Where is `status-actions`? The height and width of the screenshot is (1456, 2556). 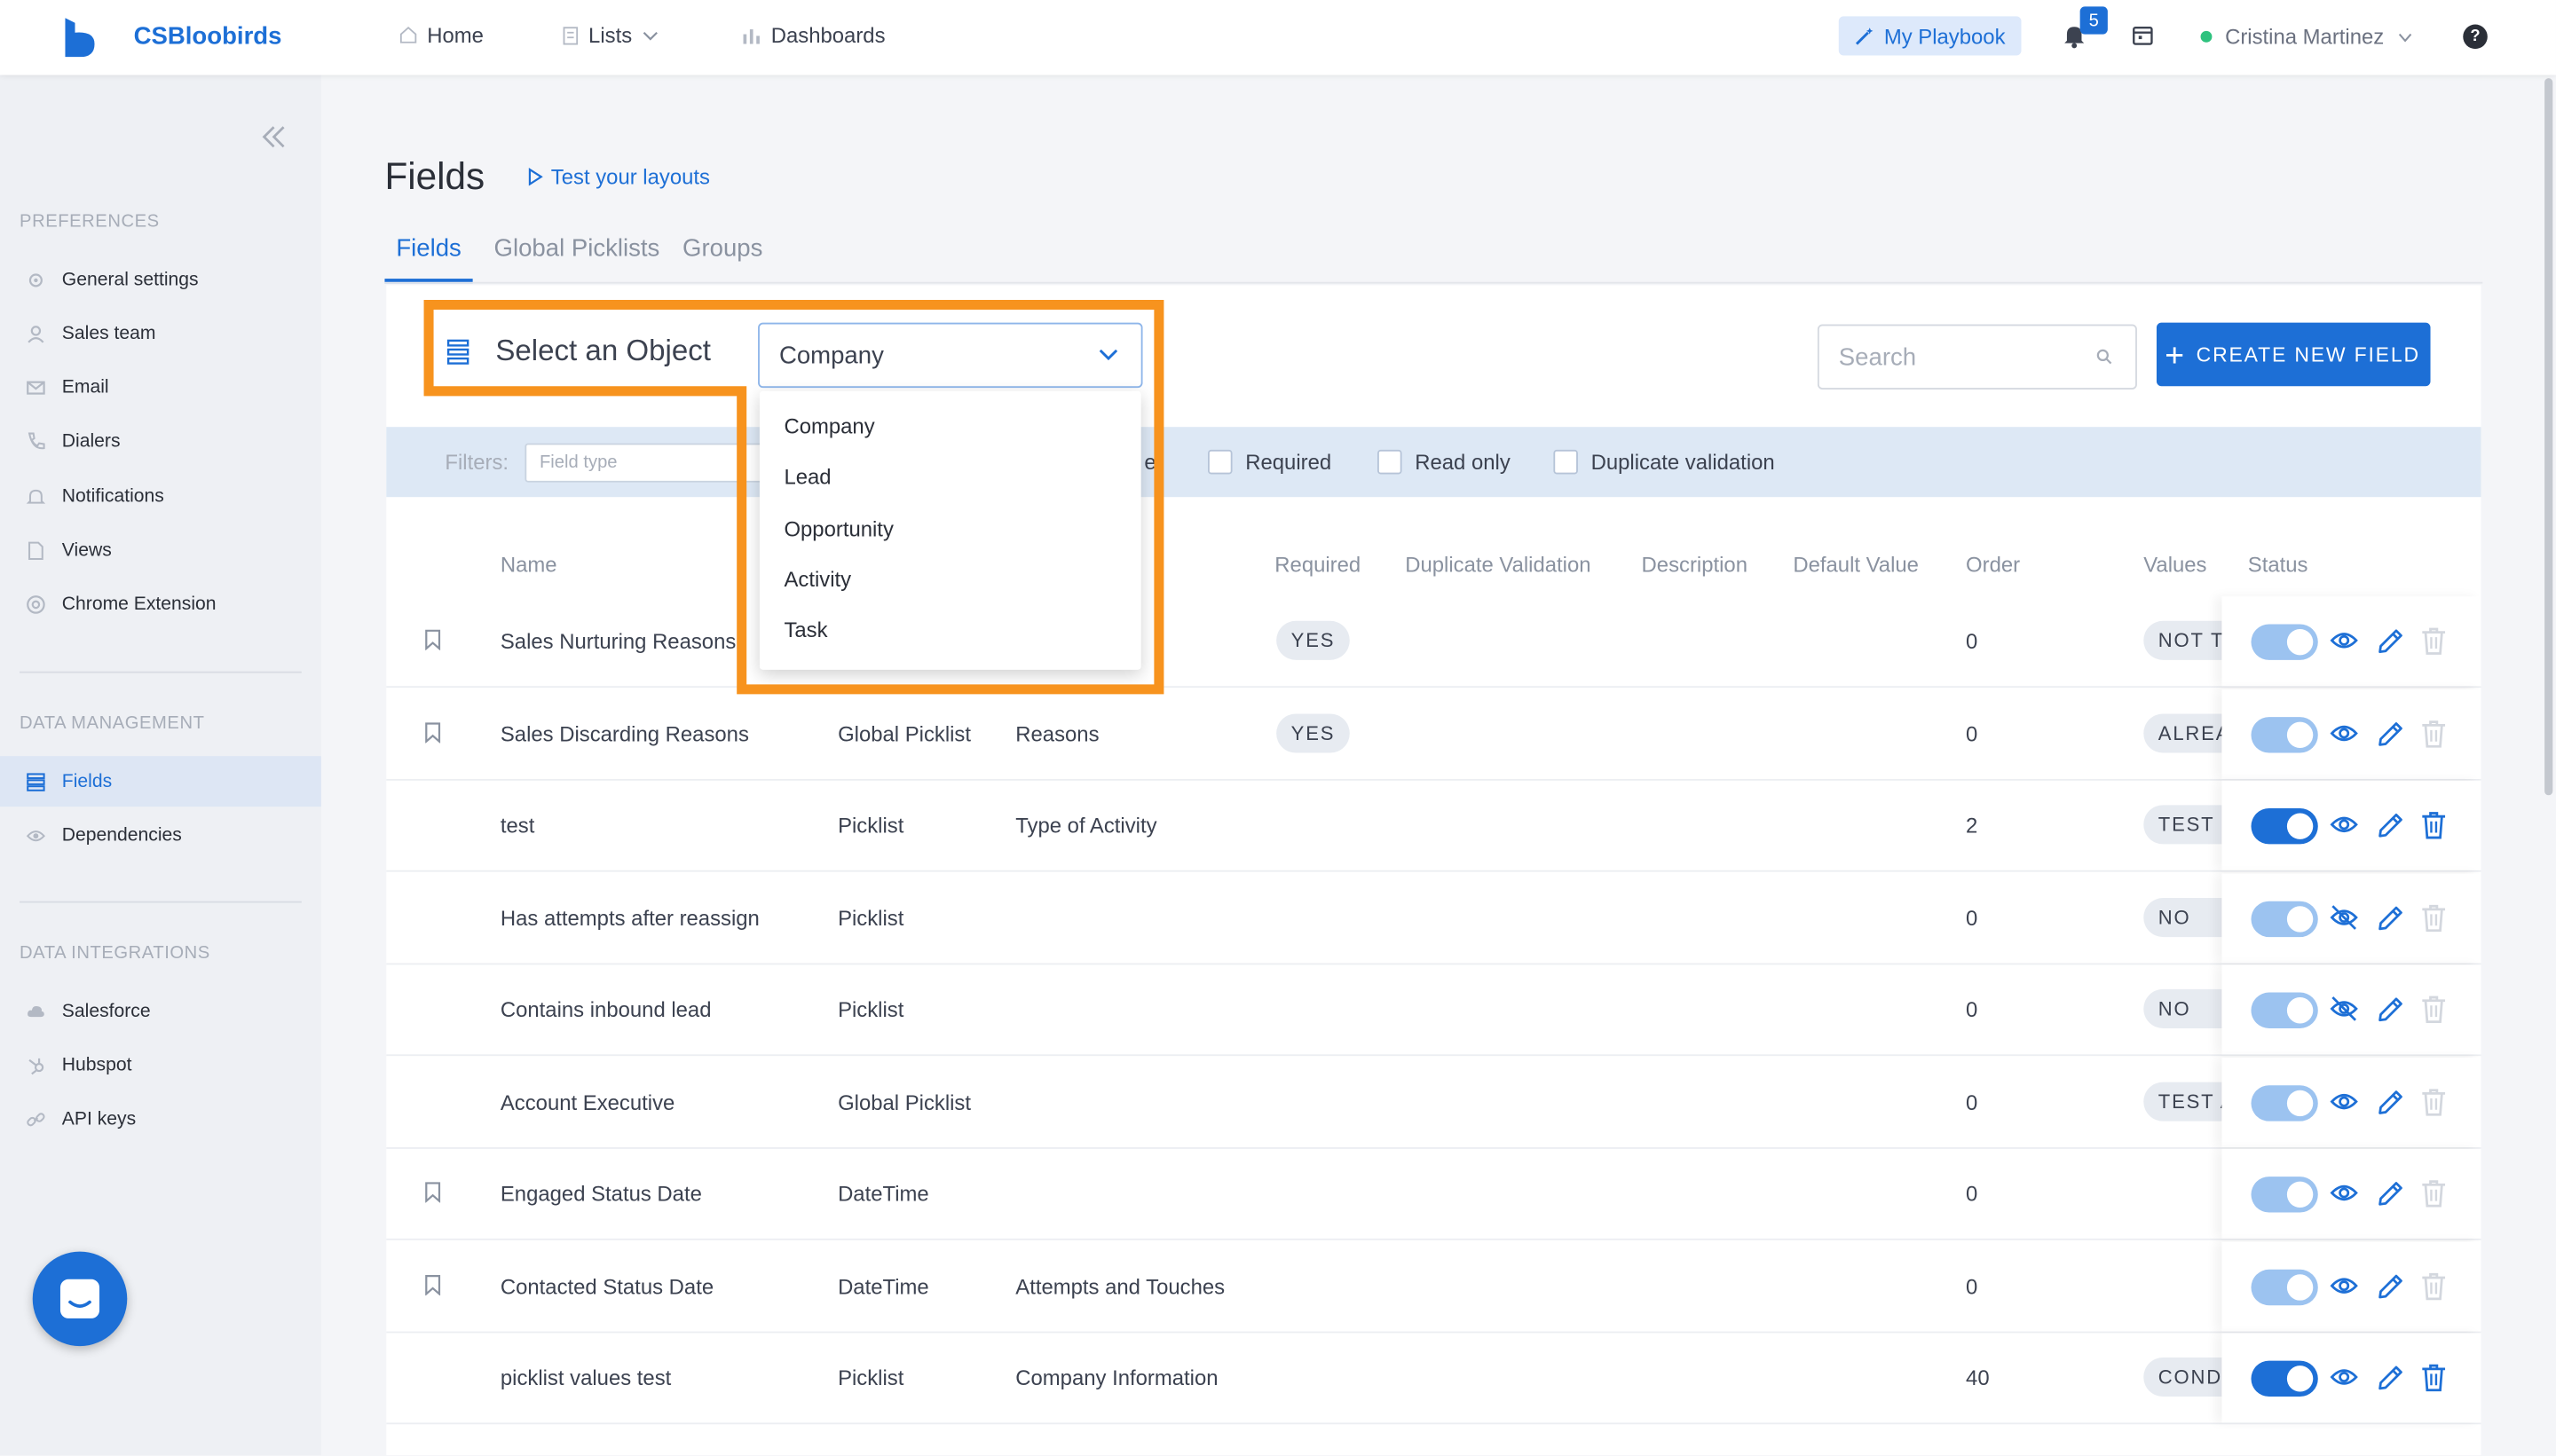
status-actions is located at coordinates (2351, 825).